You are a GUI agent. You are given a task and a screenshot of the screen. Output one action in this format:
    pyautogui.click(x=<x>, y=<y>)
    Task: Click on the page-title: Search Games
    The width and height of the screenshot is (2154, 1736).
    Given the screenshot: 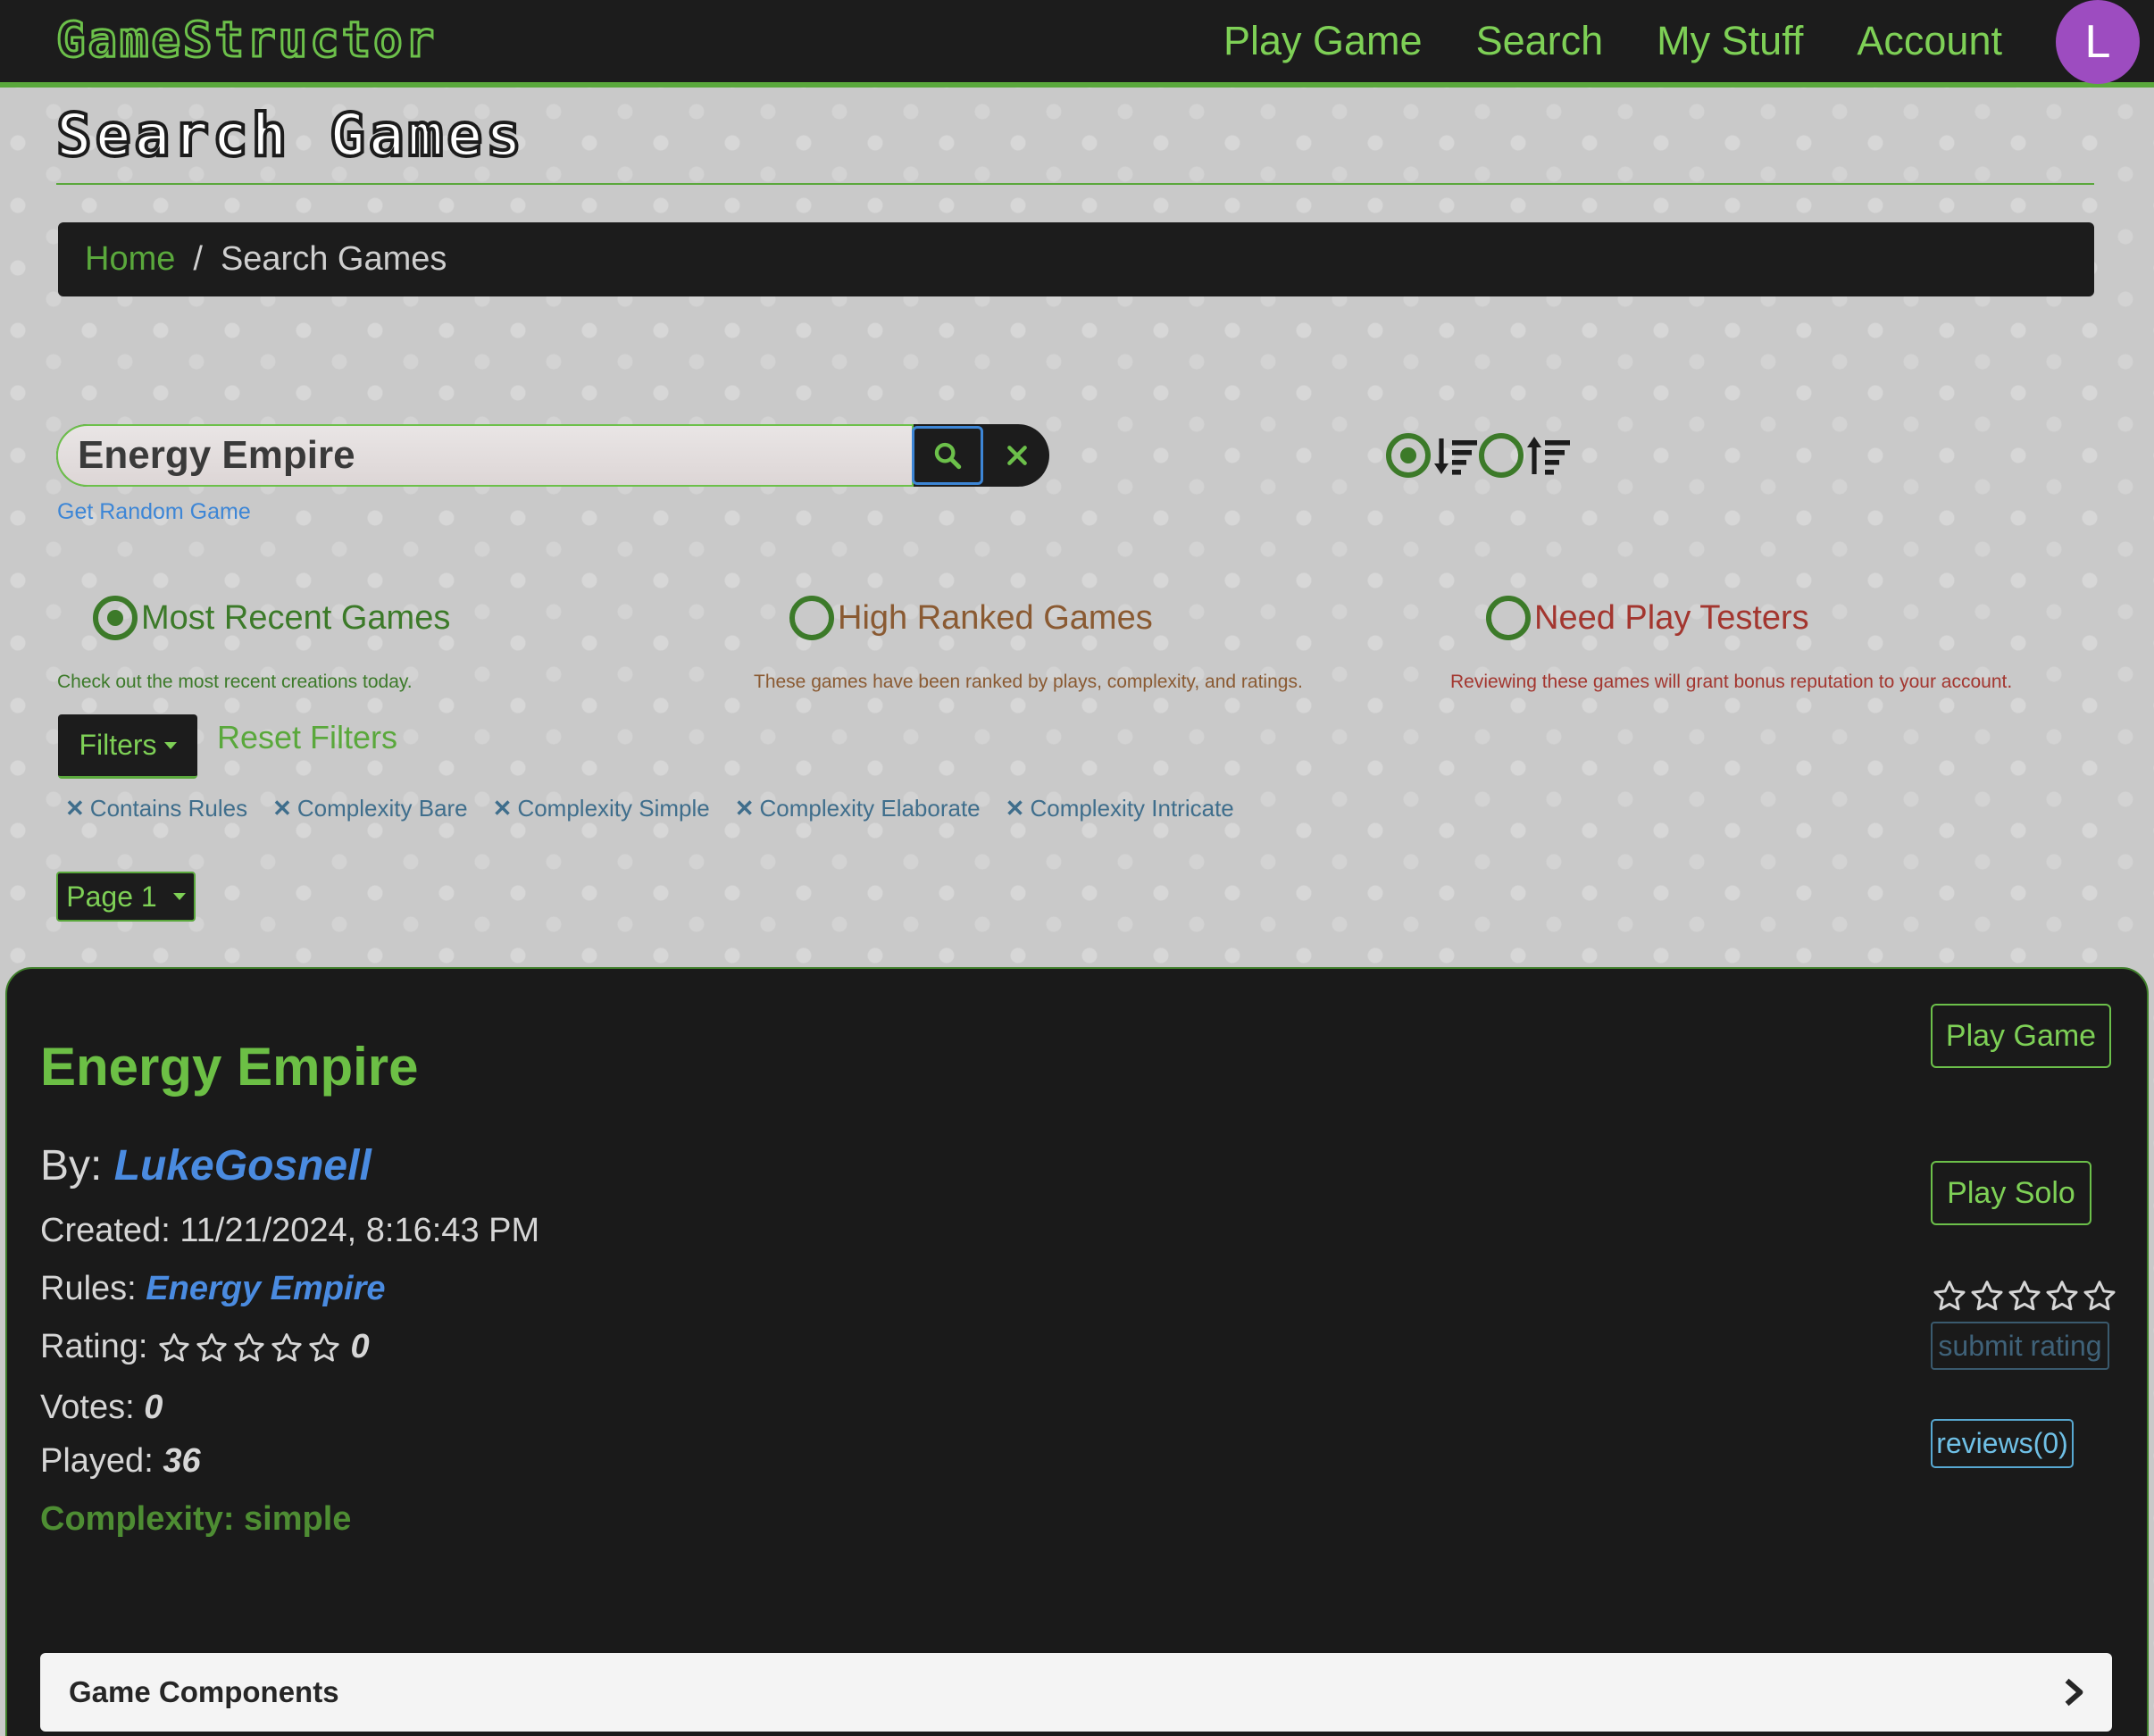 What is the action you would take?
    pyautogui.click(x=289, y=135)
    